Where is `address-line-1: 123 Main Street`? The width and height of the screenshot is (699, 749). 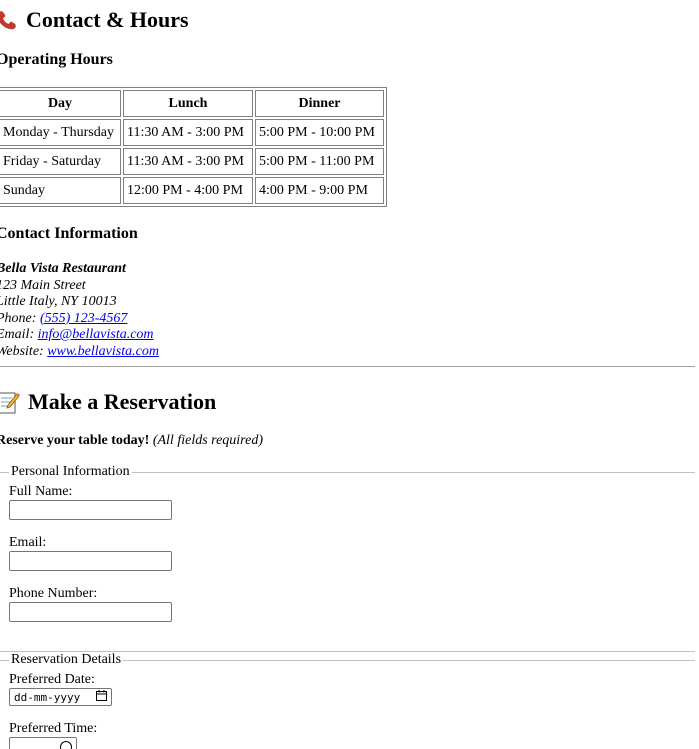 address-line-1: 123 Main Street is located at coordinates (43, 285).